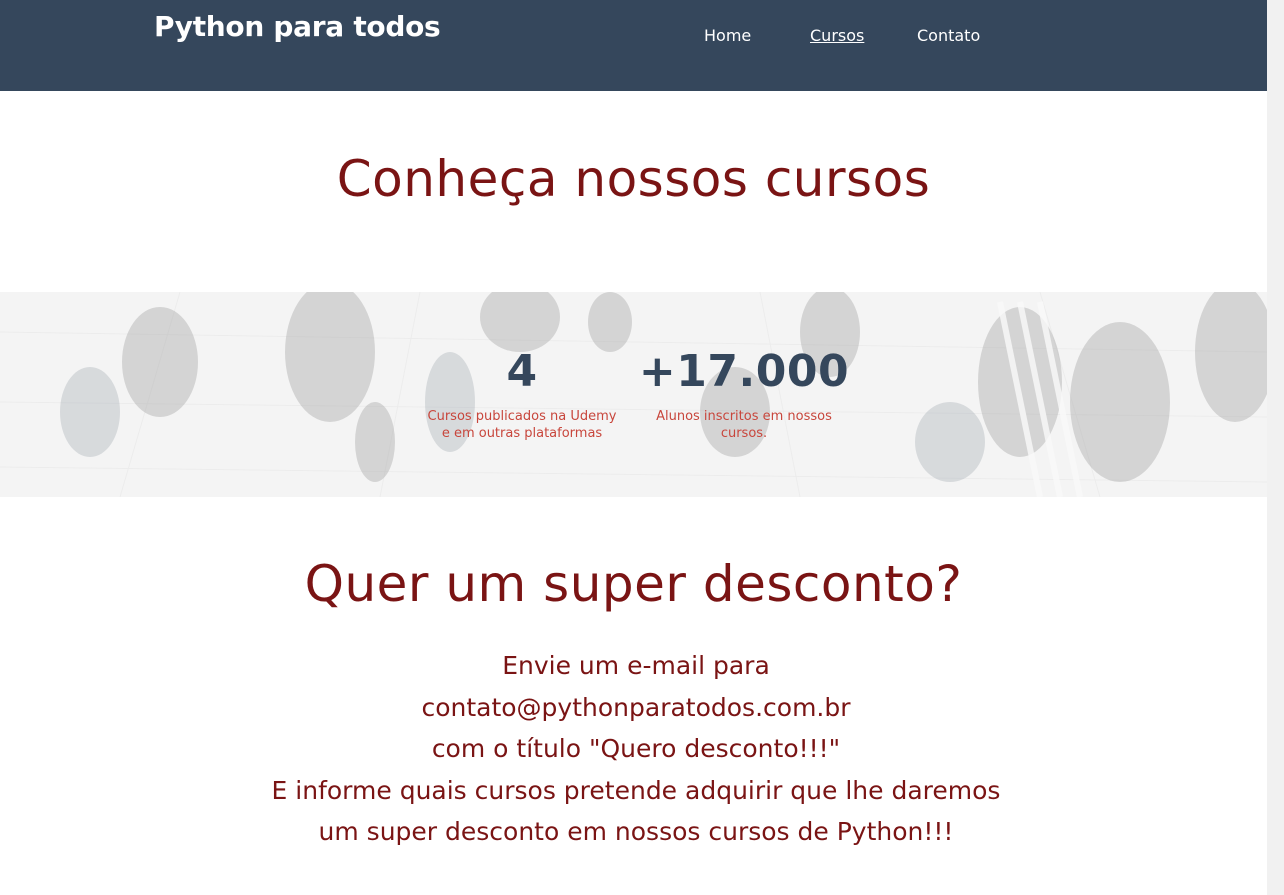 The height and width of the screenshot is (895, 1284). I want to click on nav-link-cursos: Cursos, so click(837, 35).